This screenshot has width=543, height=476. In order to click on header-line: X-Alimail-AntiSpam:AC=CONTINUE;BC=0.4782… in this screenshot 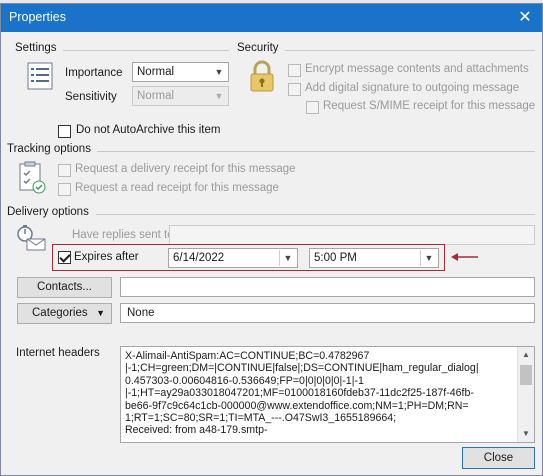, I will do `click(247, 356)`.